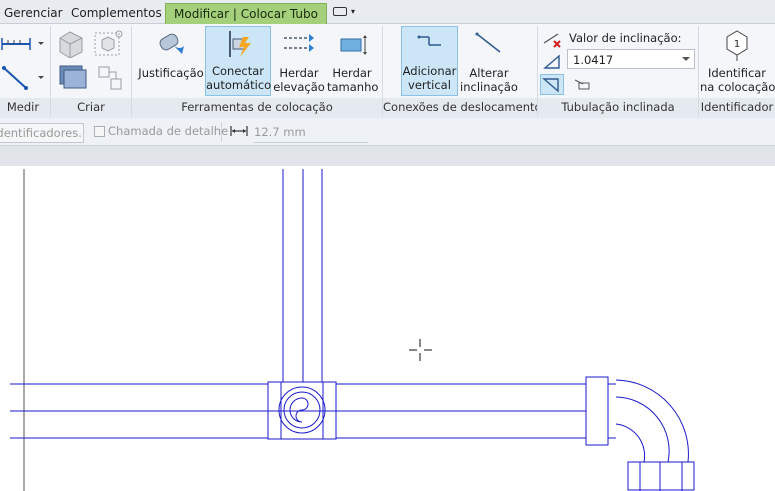 The width and height of the screenshot is (775, 491). What do you see at coordinates (429, 85) in the screenshot?
I see `add-vertical-label-2: vertical` at bounding box center [429, 85].